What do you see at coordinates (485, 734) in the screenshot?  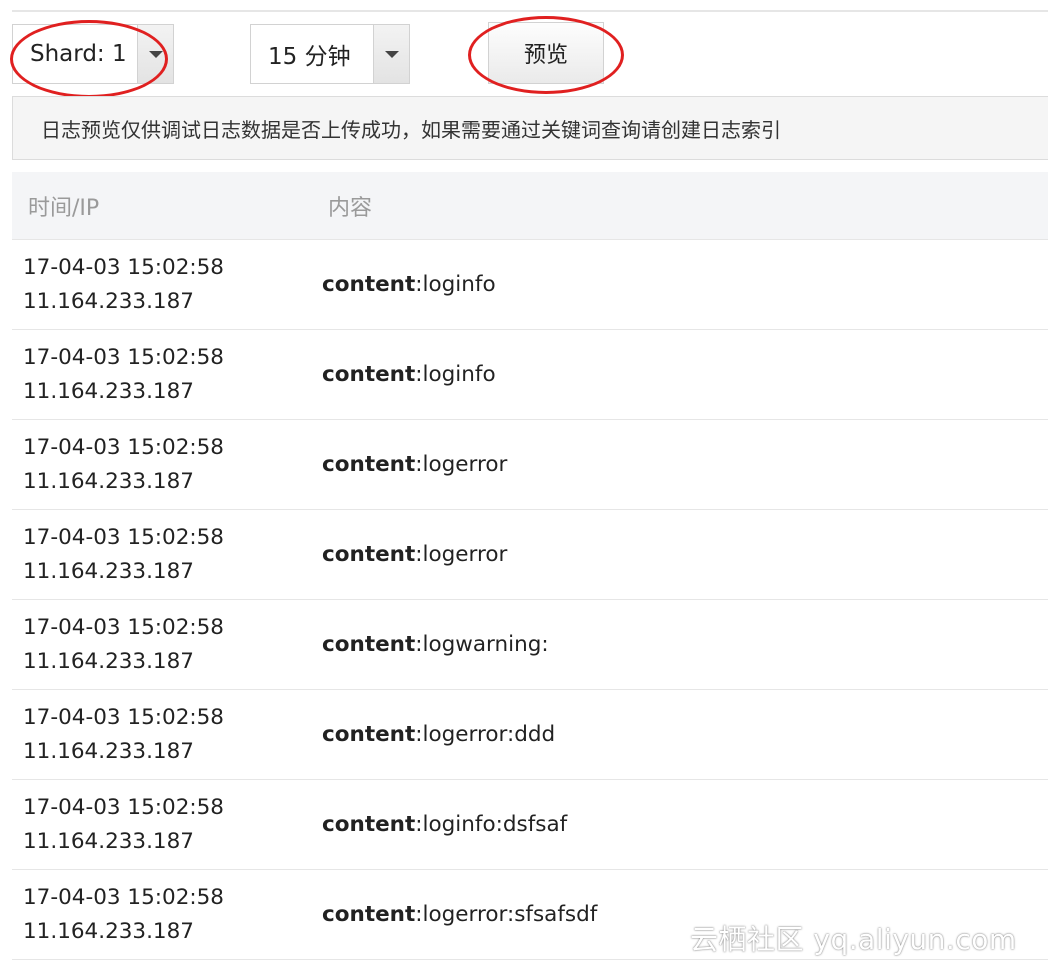 I see `content-value: :logerror:ddd` at bounding box center [485, 734].